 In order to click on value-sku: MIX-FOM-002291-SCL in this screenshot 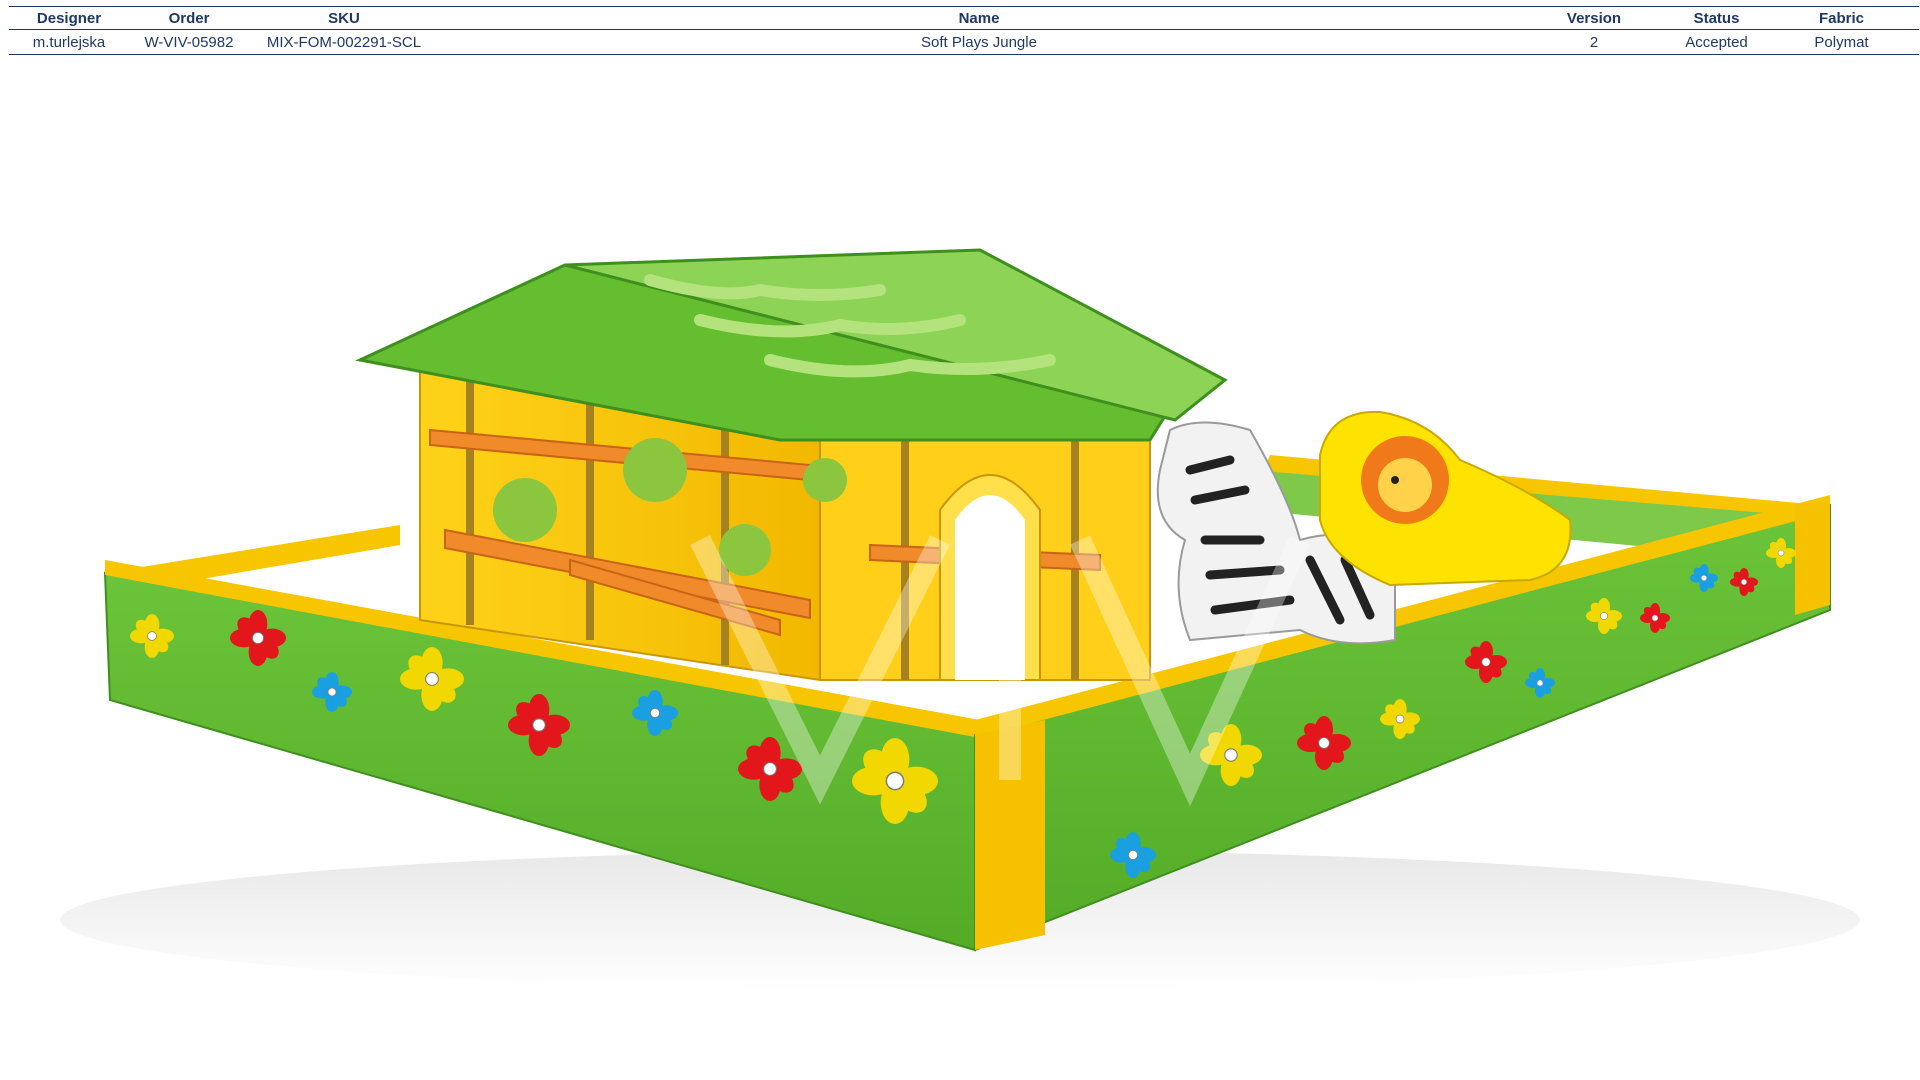, I will do `click(344, 42)`.